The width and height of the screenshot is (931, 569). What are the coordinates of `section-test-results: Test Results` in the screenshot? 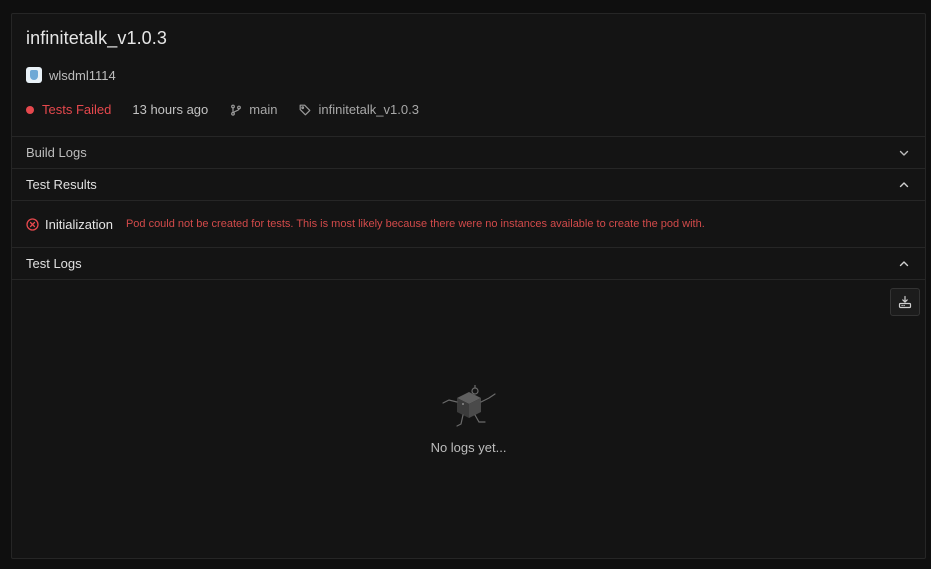 It's located at (468, 185).